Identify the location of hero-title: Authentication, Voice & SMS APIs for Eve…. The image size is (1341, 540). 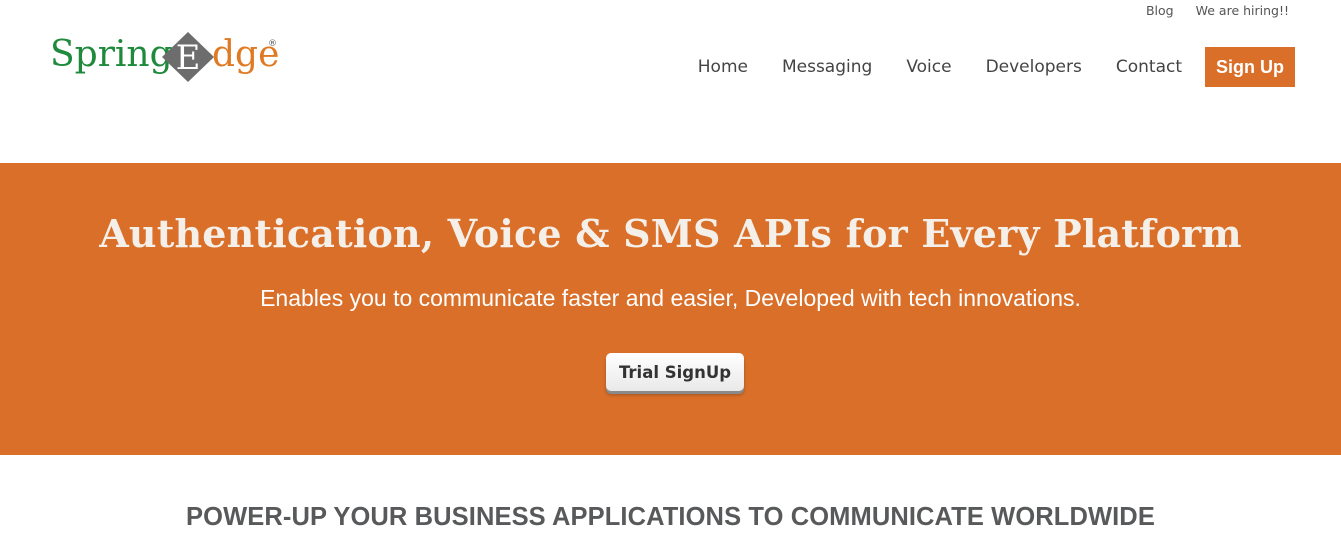
(670, 233).